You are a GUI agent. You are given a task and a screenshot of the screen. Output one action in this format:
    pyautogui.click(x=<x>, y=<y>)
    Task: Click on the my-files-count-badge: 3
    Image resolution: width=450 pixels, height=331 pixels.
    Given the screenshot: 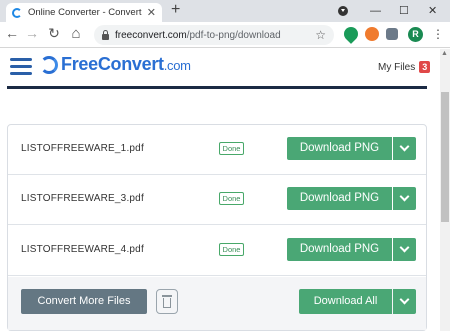 What is the action you would take?
    pyautogui.click(x=425, y=67)
    